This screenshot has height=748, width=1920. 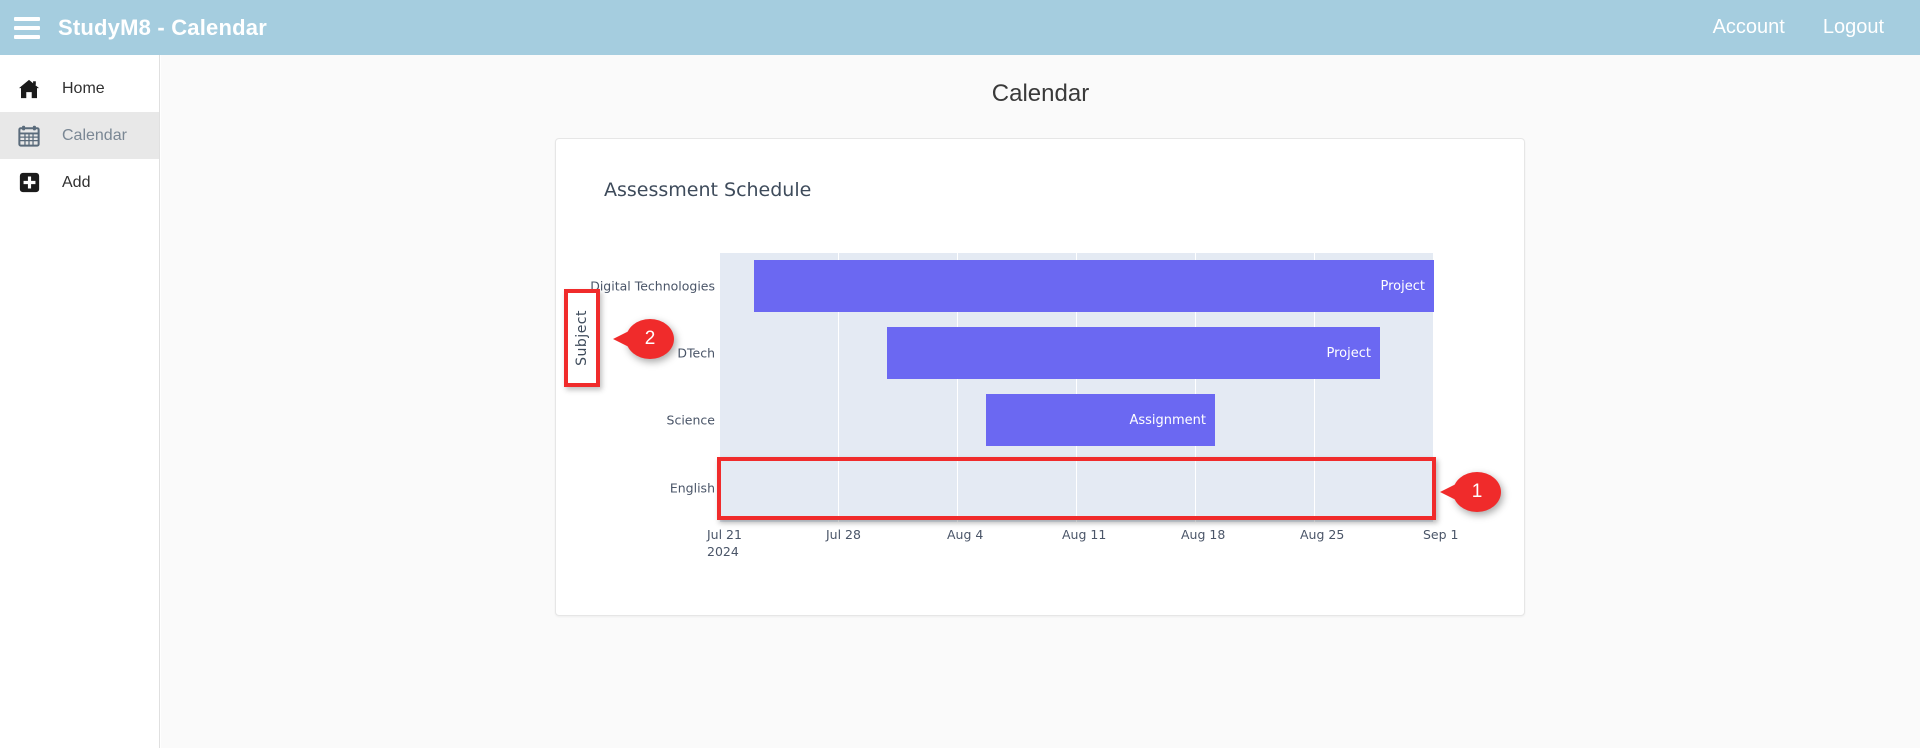 What do you see at coordinates (843, 534) in the screenshot?
I see `x-tick-jul-28: Jul 28` at bounding box center [843, 534].